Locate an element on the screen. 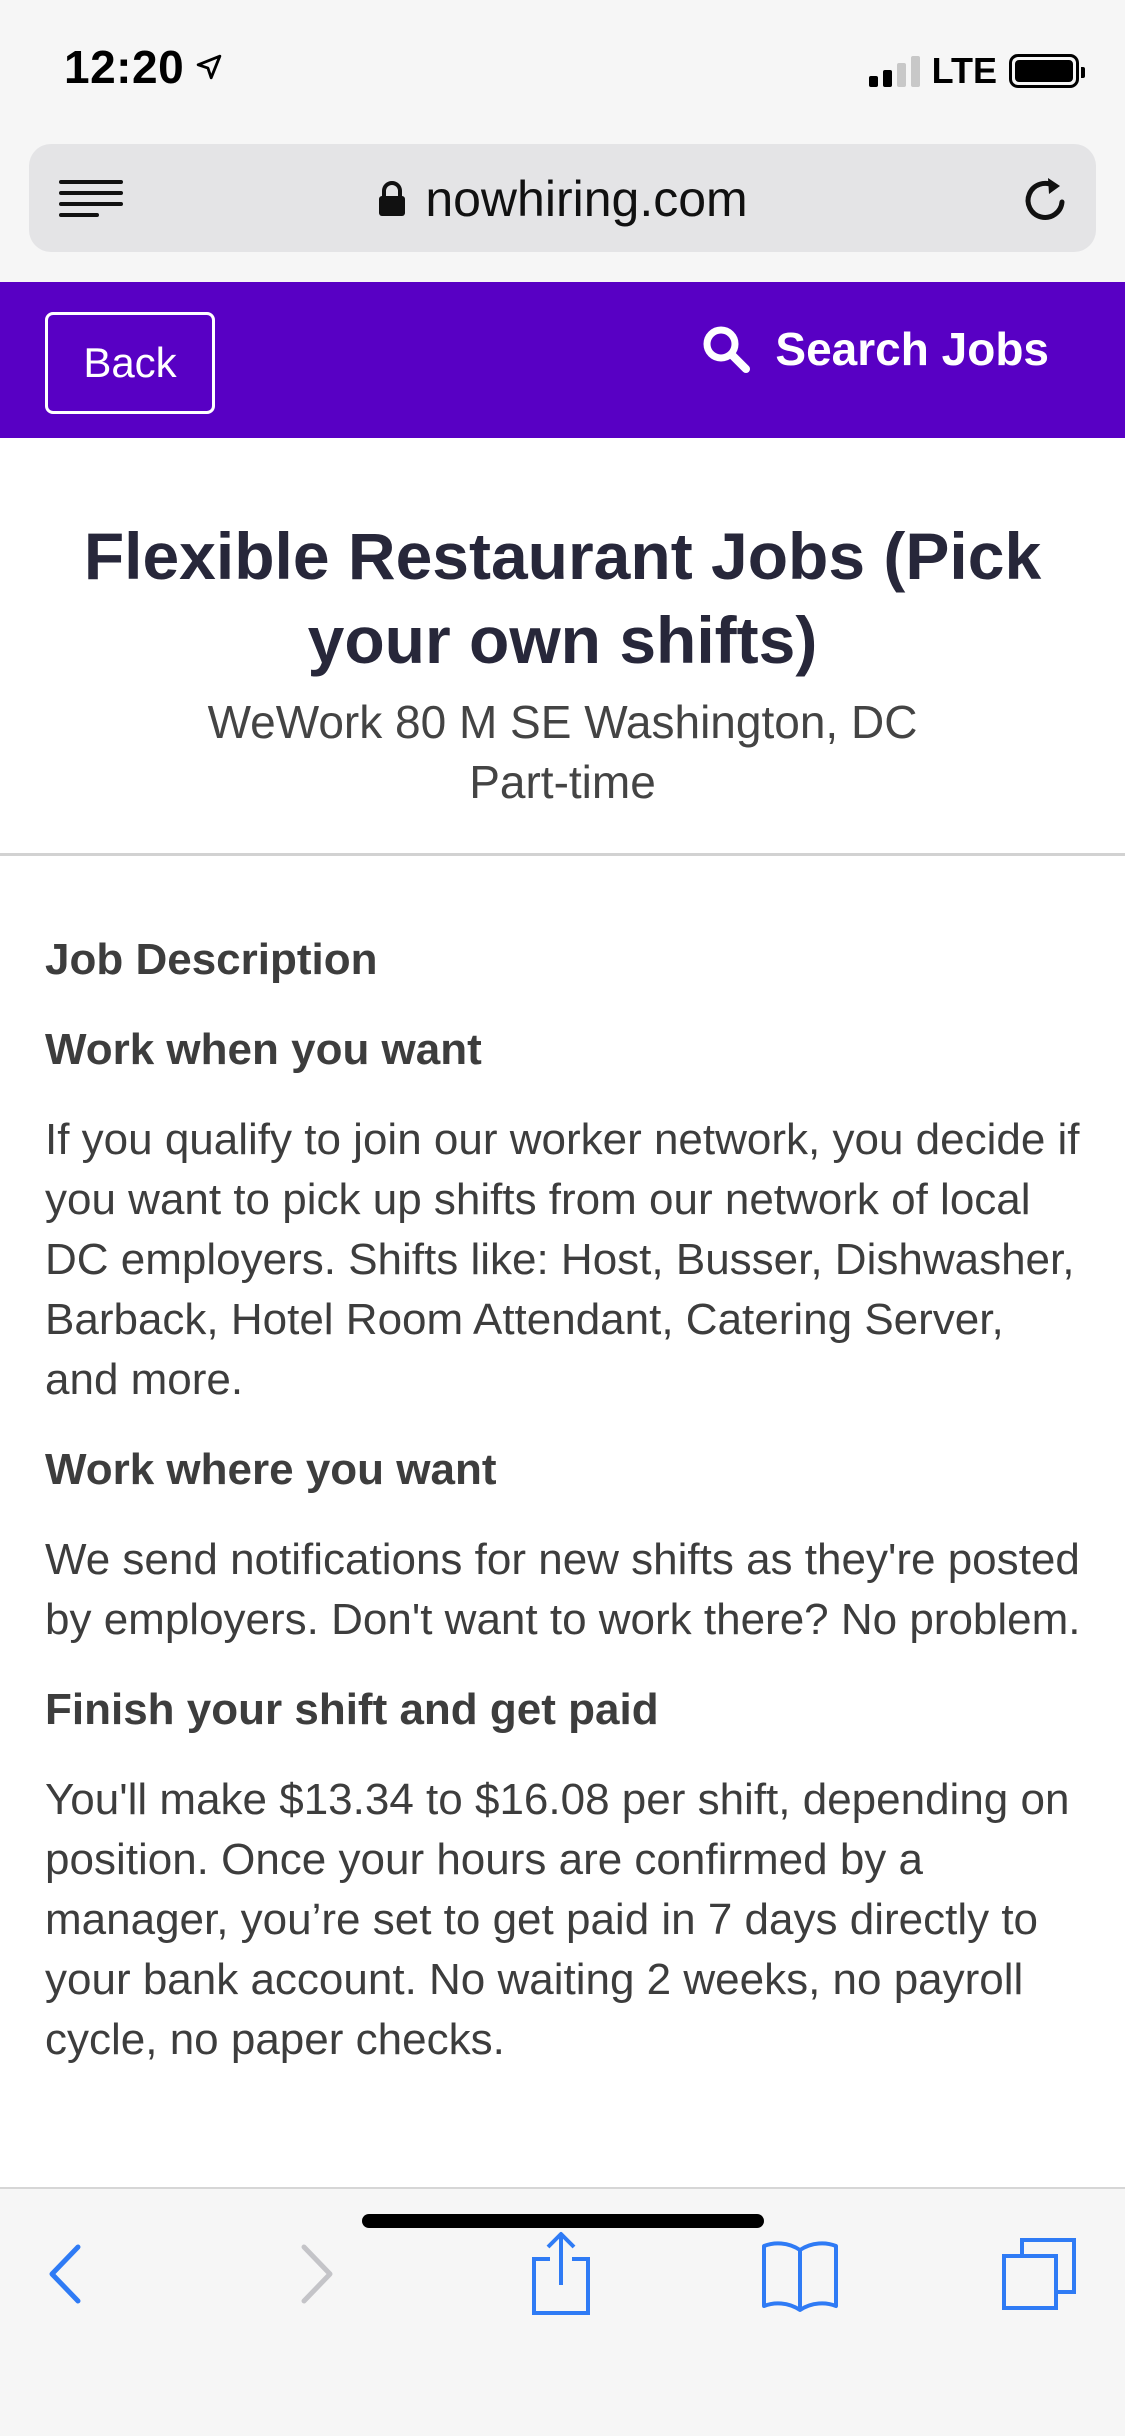 The width and height of the screenshot is (1125, 2436). battery-icon is located at coordinates (1047, 71).